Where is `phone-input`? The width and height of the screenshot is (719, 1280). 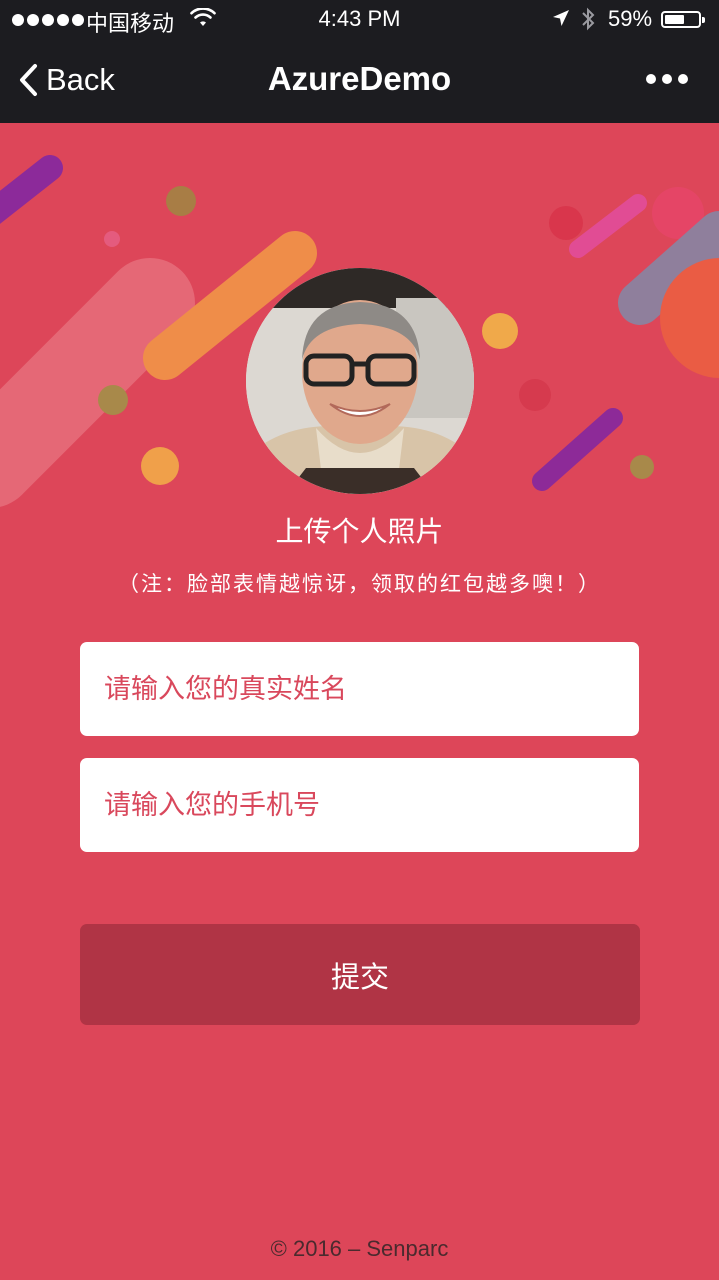 phone-input is located at coordinates (359, 805).